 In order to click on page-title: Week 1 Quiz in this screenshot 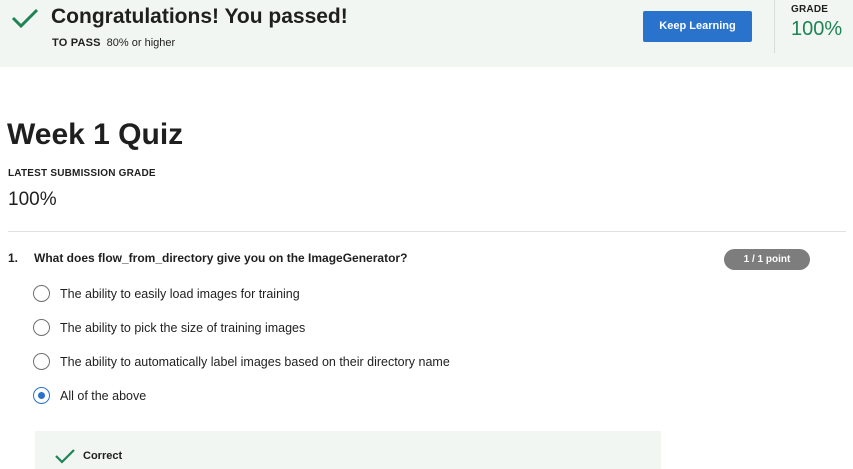, I will do `click(95, 134)`.